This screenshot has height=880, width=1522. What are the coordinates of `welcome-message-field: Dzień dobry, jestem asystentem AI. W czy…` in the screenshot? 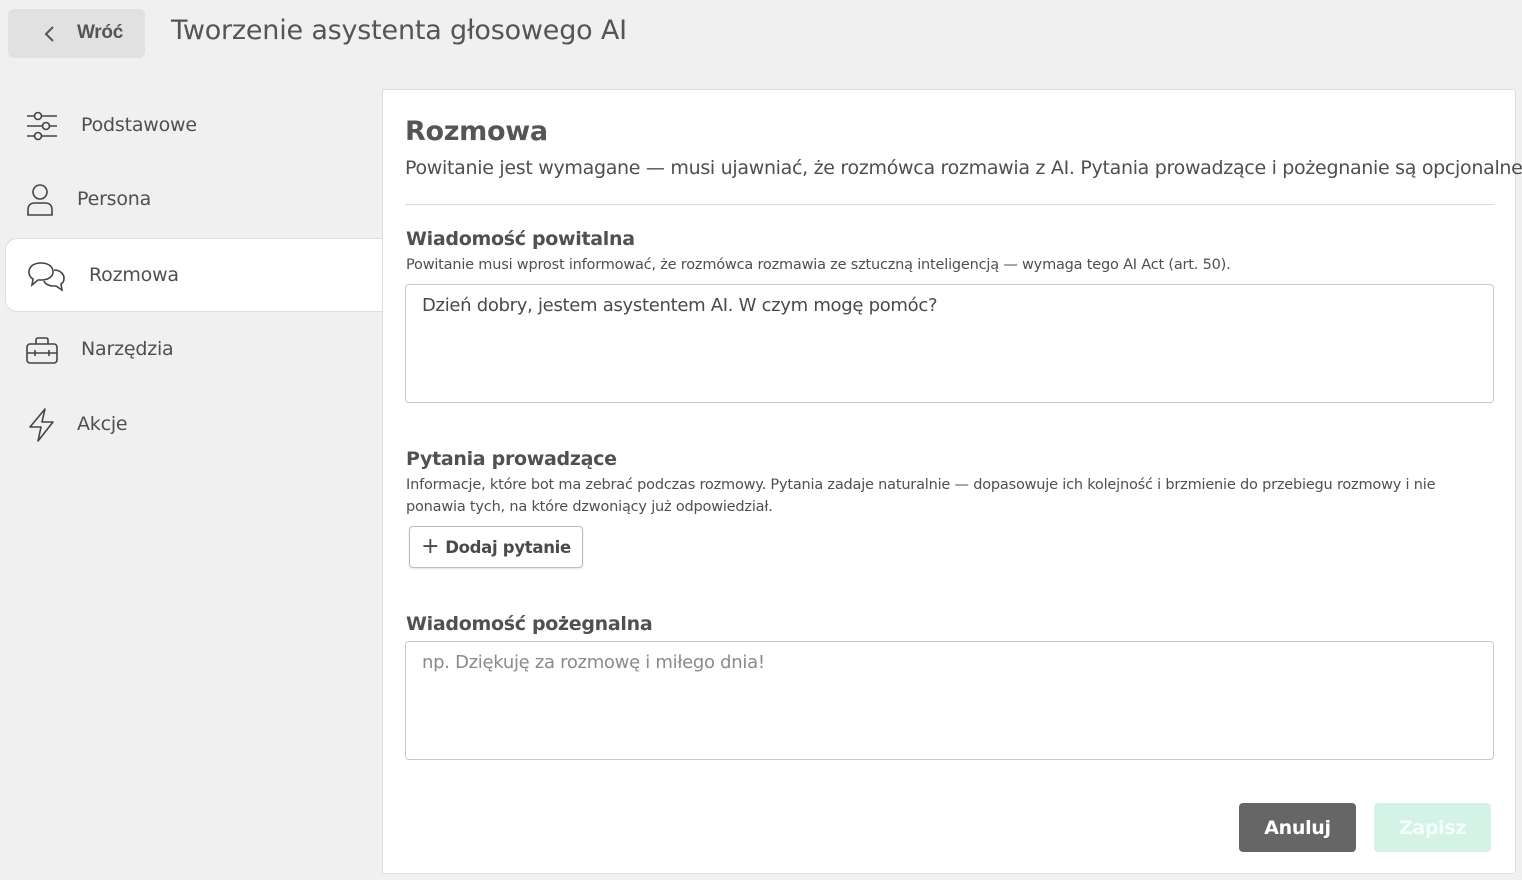 It's located at (949, 343).